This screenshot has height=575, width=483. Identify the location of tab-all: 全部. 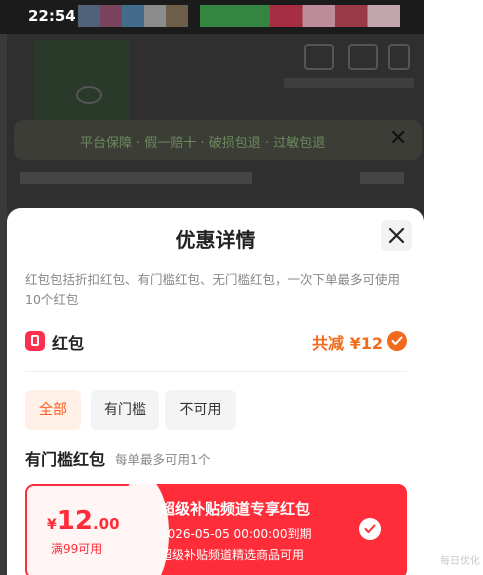
(53, 410).